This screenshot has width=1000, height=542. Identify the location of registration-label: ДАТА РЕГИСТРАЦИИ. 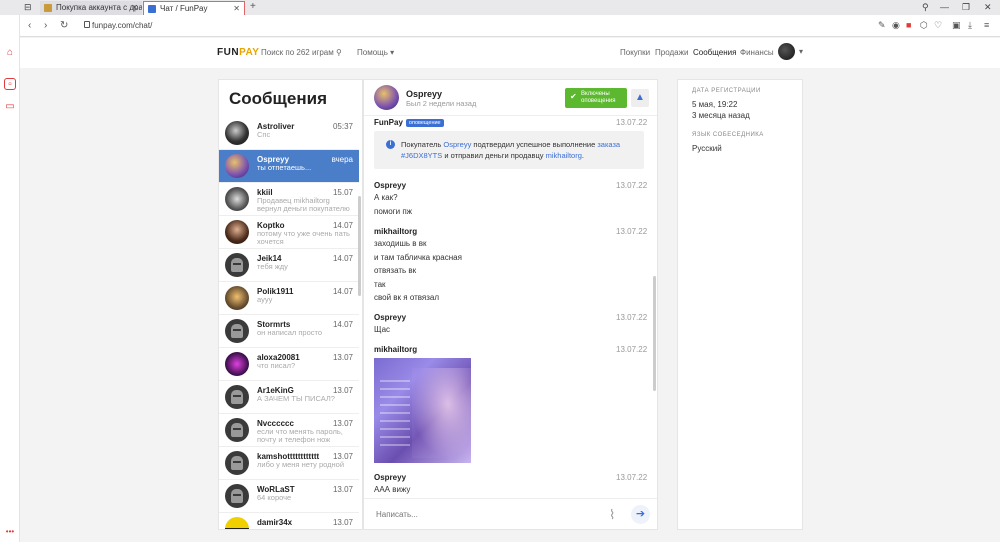
(726, 91).